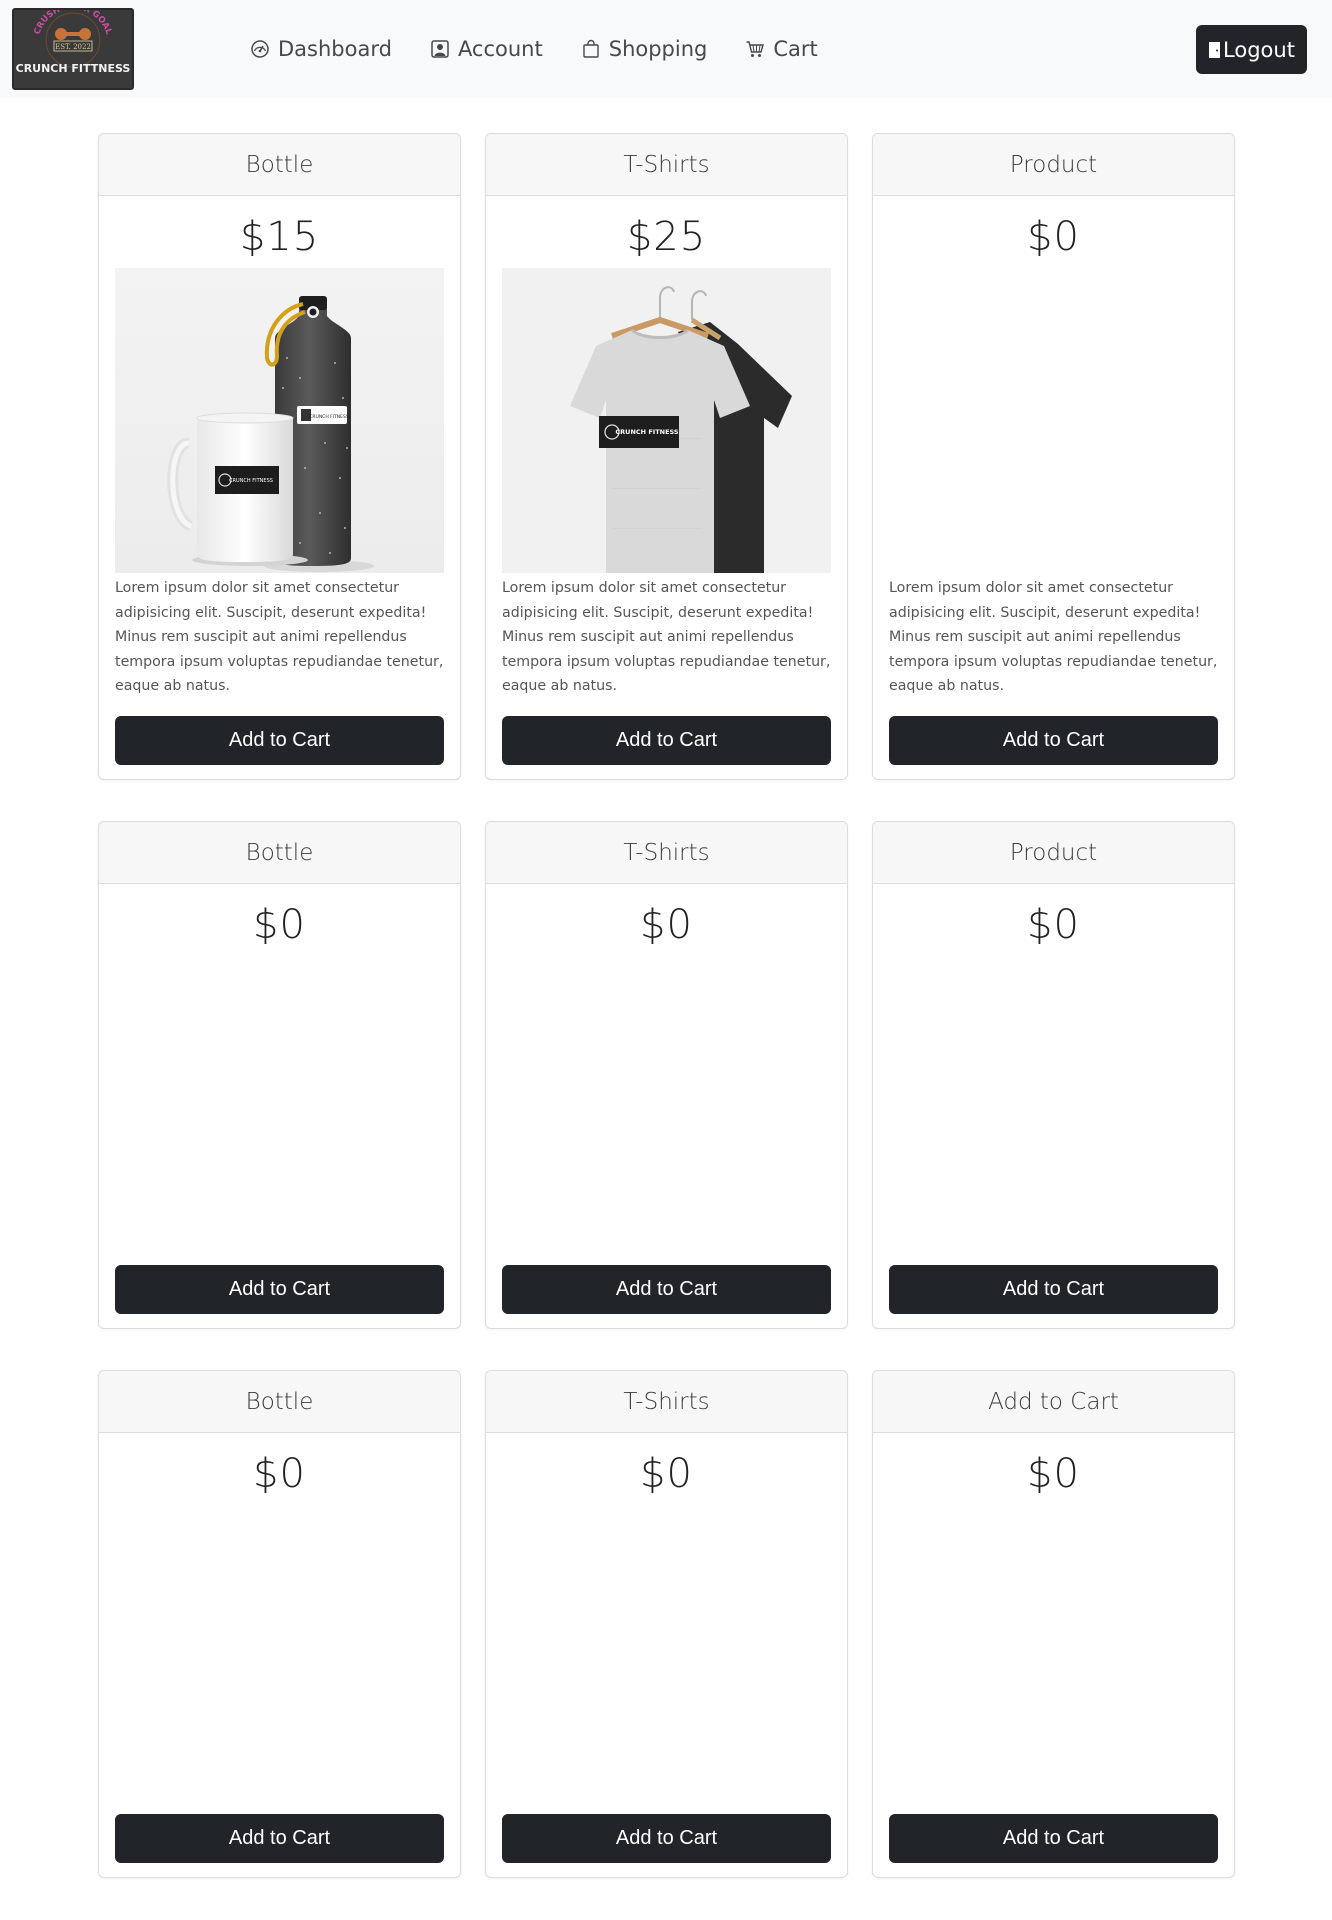  Describe the element at coordinates (795, 49) in the screenshot. I see `nav-link-label: Cart` at that location.